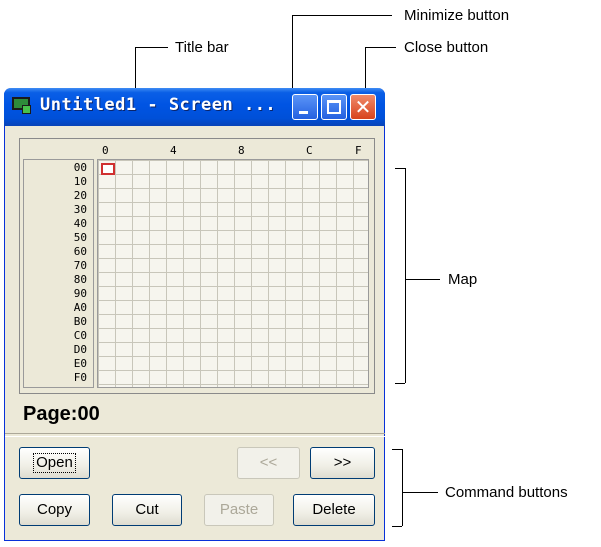  Describe the element at coordinates (80, 237) in the screenshot. I see `row-label: 50` at that location.